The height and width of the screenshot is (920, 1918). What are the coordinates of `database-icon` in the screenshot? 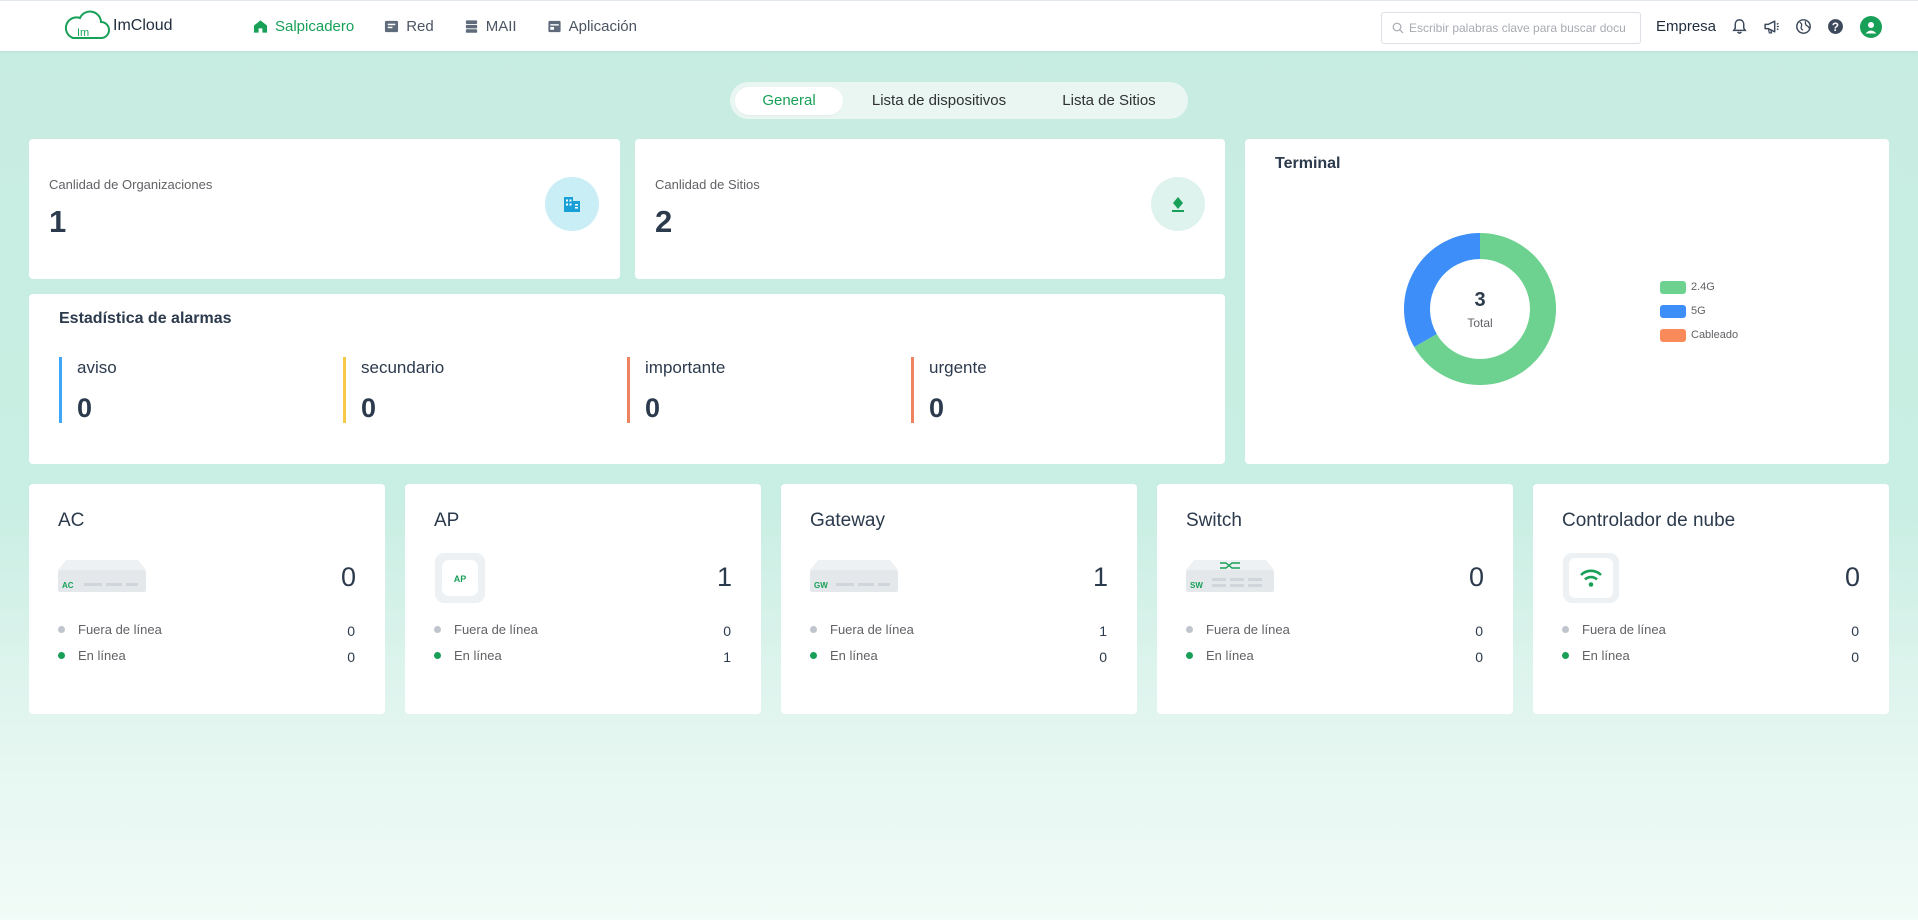 It's located at (471, 26).